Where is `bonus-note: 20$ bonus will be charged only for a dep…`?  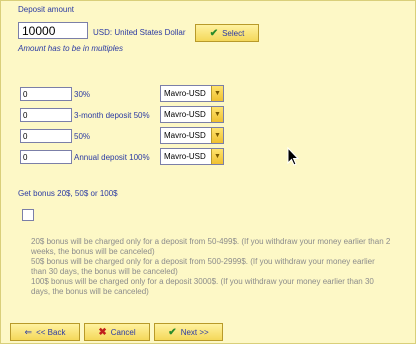 bonus-note: 20$ bonus will be charged only for a dep… is located at coordinates (211, 246).